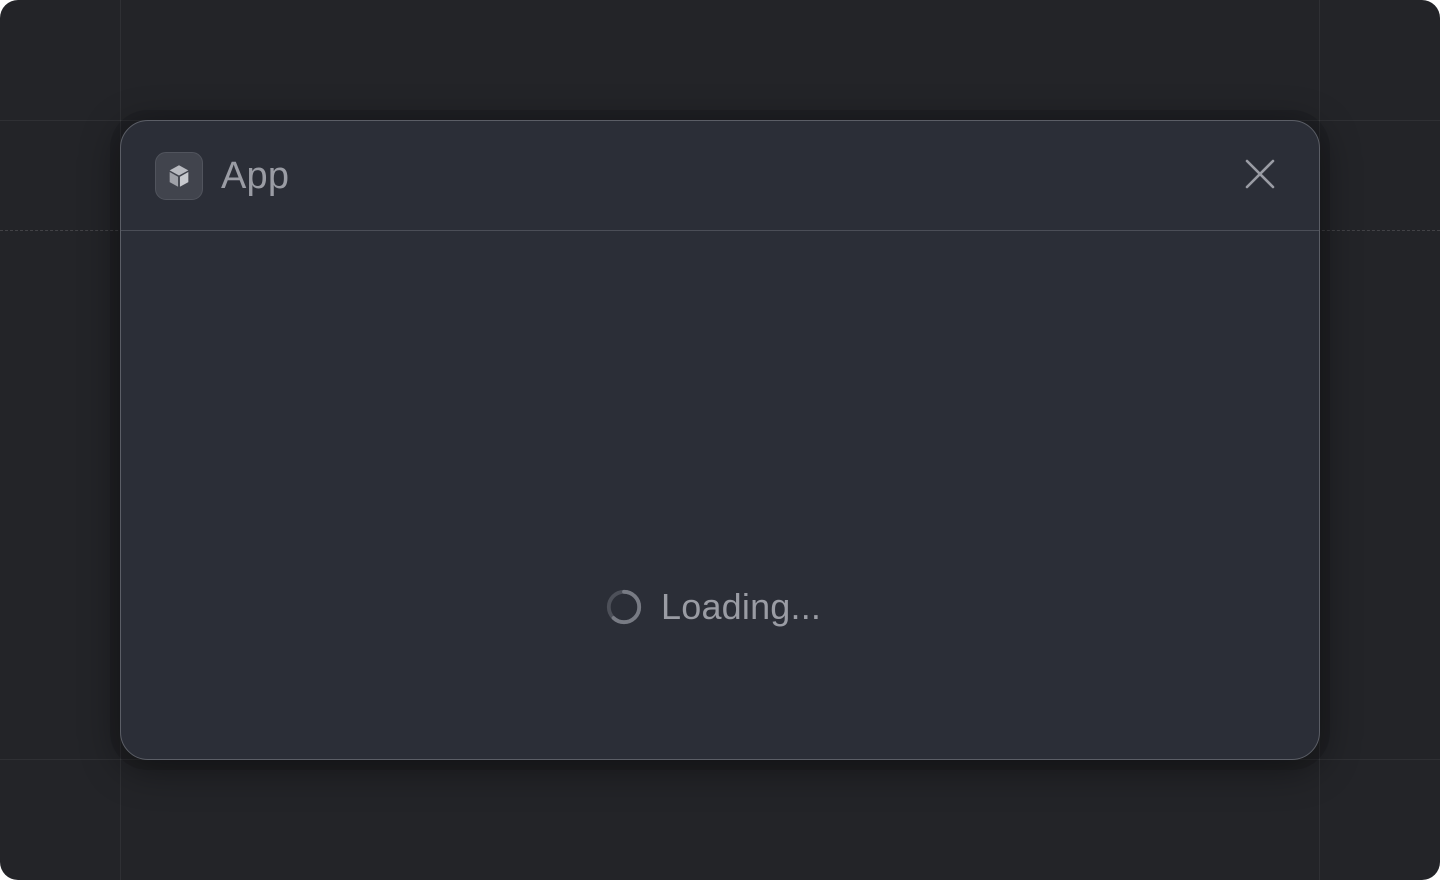 This screenshot has width=1440, height=880. What do you see at coordinates (624, 607) in the screenshot?
I see `spinner-icon` at bounding box center [624, 607].